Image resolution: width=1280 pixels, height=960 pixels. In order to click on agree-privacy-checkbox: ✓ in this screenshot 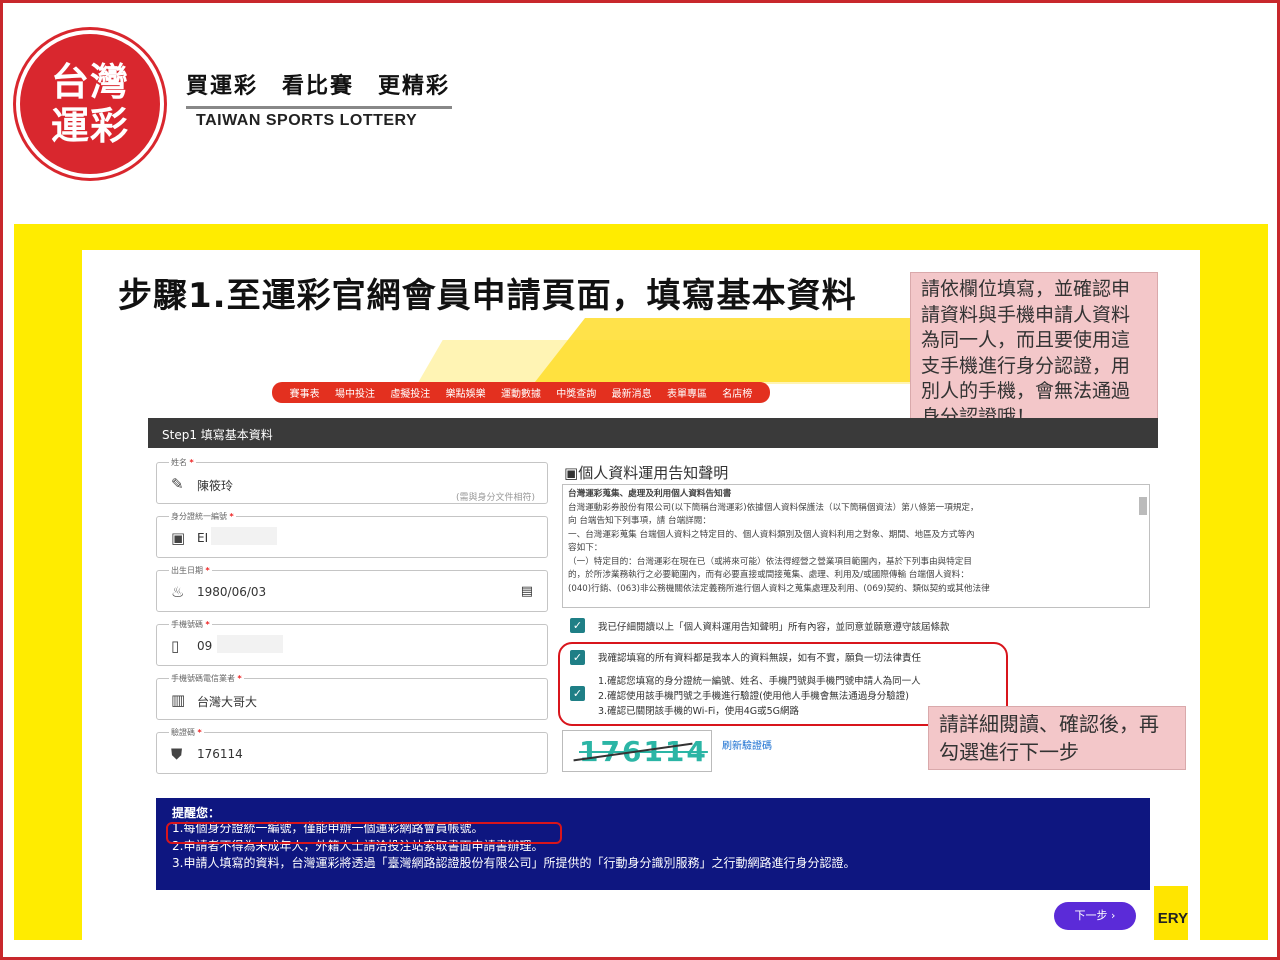, I will do `click(577, 625)`.